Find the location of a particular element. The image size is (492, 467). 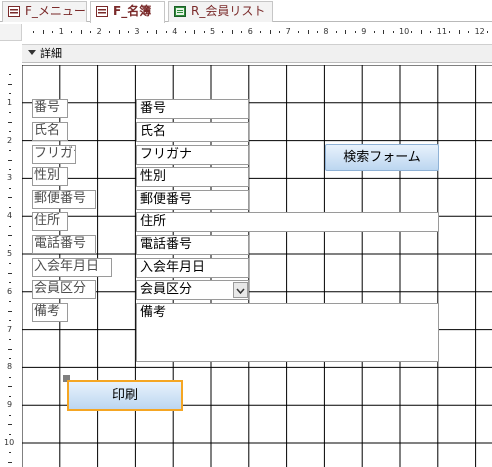

textbox-furigana: フリガナ is located at coordinates (192, 155).